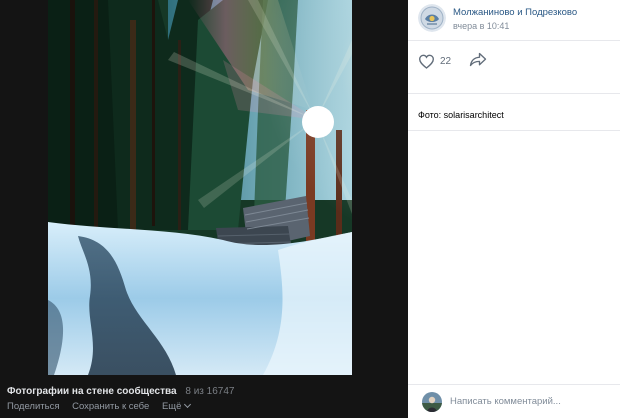 The height and width of the screenshot is (418, 620). I want to click on like-button: 22, so click(434, 61).